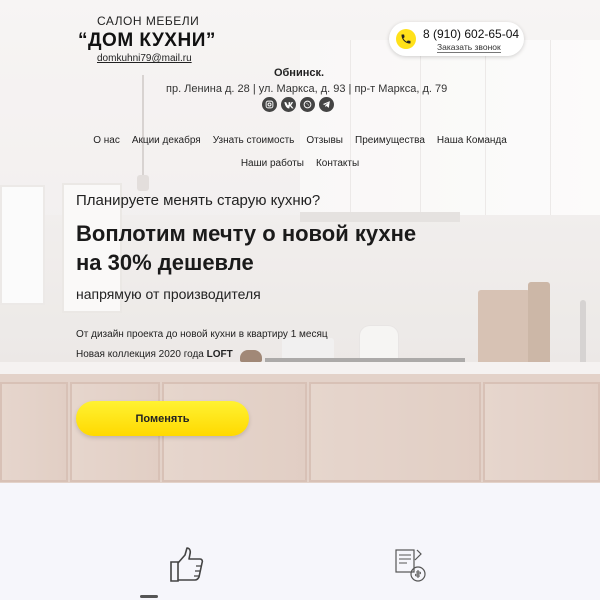 The image size is (600, 600). I want to click on city-name: Обнинск., so click(299, 73).